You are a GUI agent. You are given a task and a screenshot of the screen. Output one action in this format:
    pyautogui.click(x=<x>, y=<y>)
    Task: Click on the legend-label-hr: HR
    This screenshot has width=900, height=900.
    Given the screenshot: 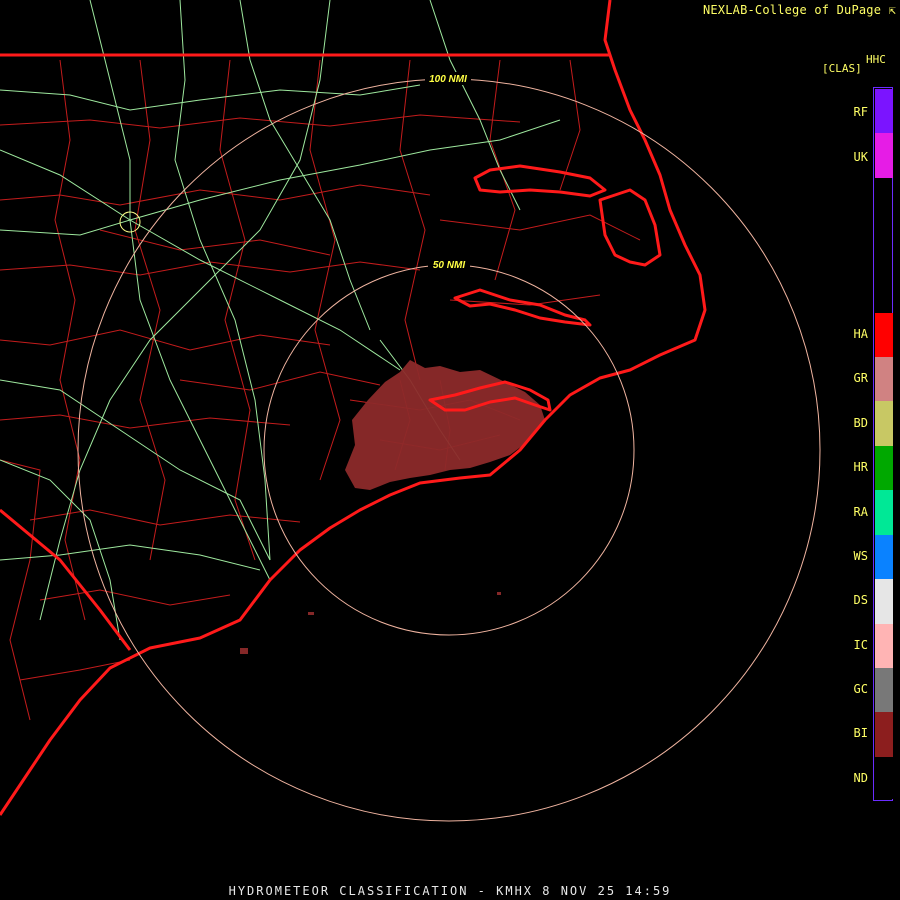 What is the action you would take?
    pyautogui.click(x=860, y=467)
    